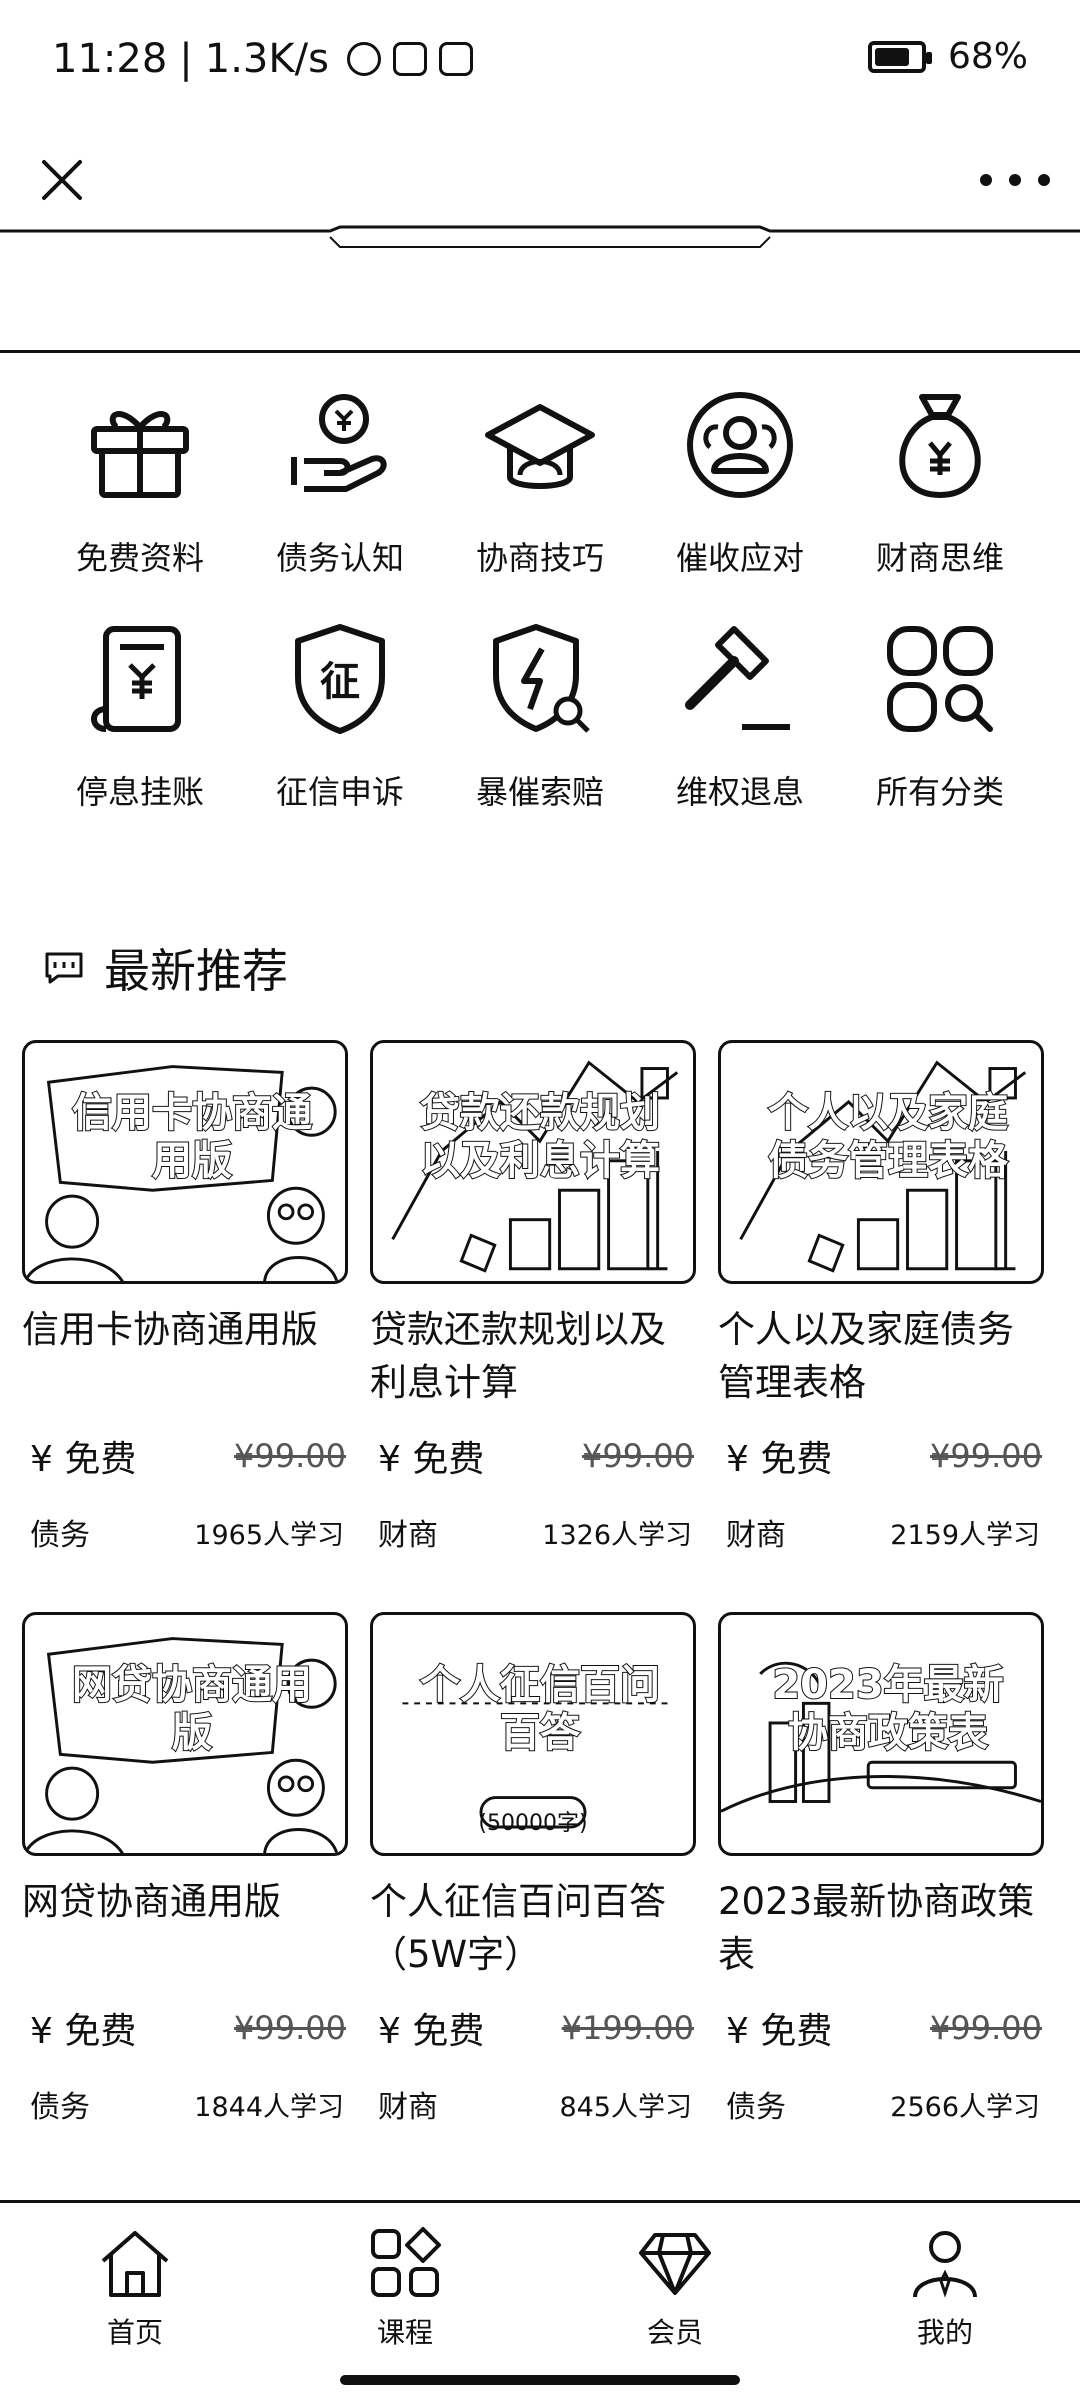 The width and height of the screenshot is (1080, 2403). What do you see at coordinates (404, 2332) in the screenshot?
I see `tab-label: 课程` at bounding box center [404, 2332].